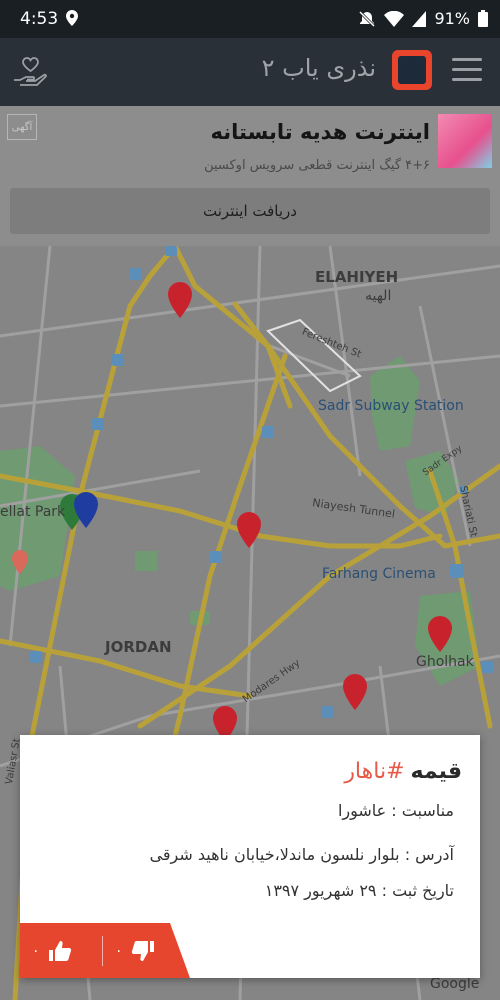  What do you see at coordinates (22, 127) in the screenshot?
I see `ad-badge: آگهی` at bounding box center [22, 127].